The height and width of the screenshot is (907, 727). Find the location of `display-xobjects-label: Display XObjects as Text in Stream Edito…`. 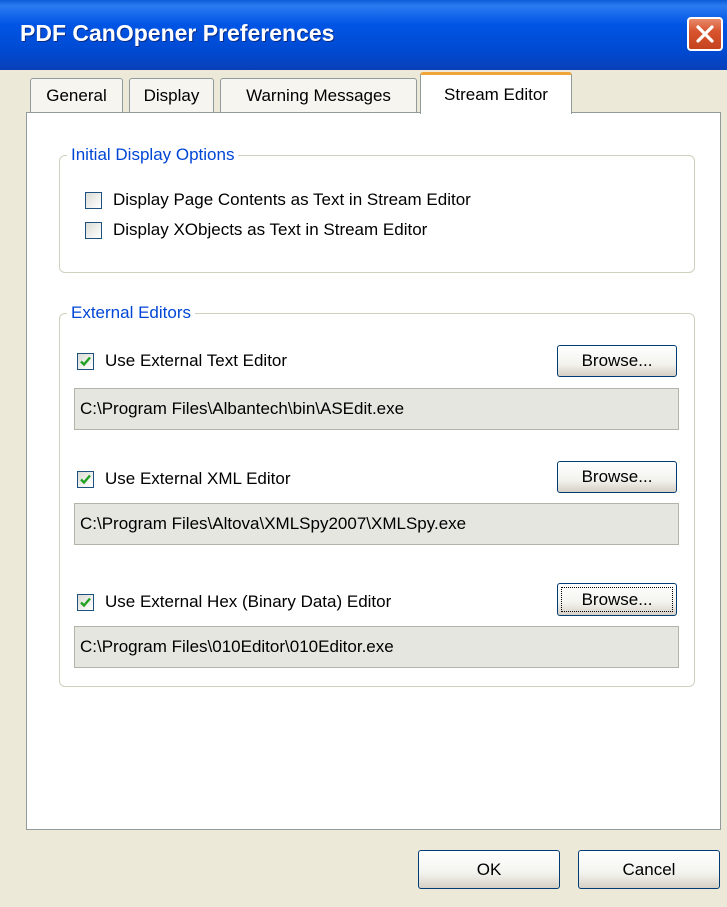

display-xobjects-label: Display XObjects as Text in Stream Edito… is located at coordinates (270, 229).